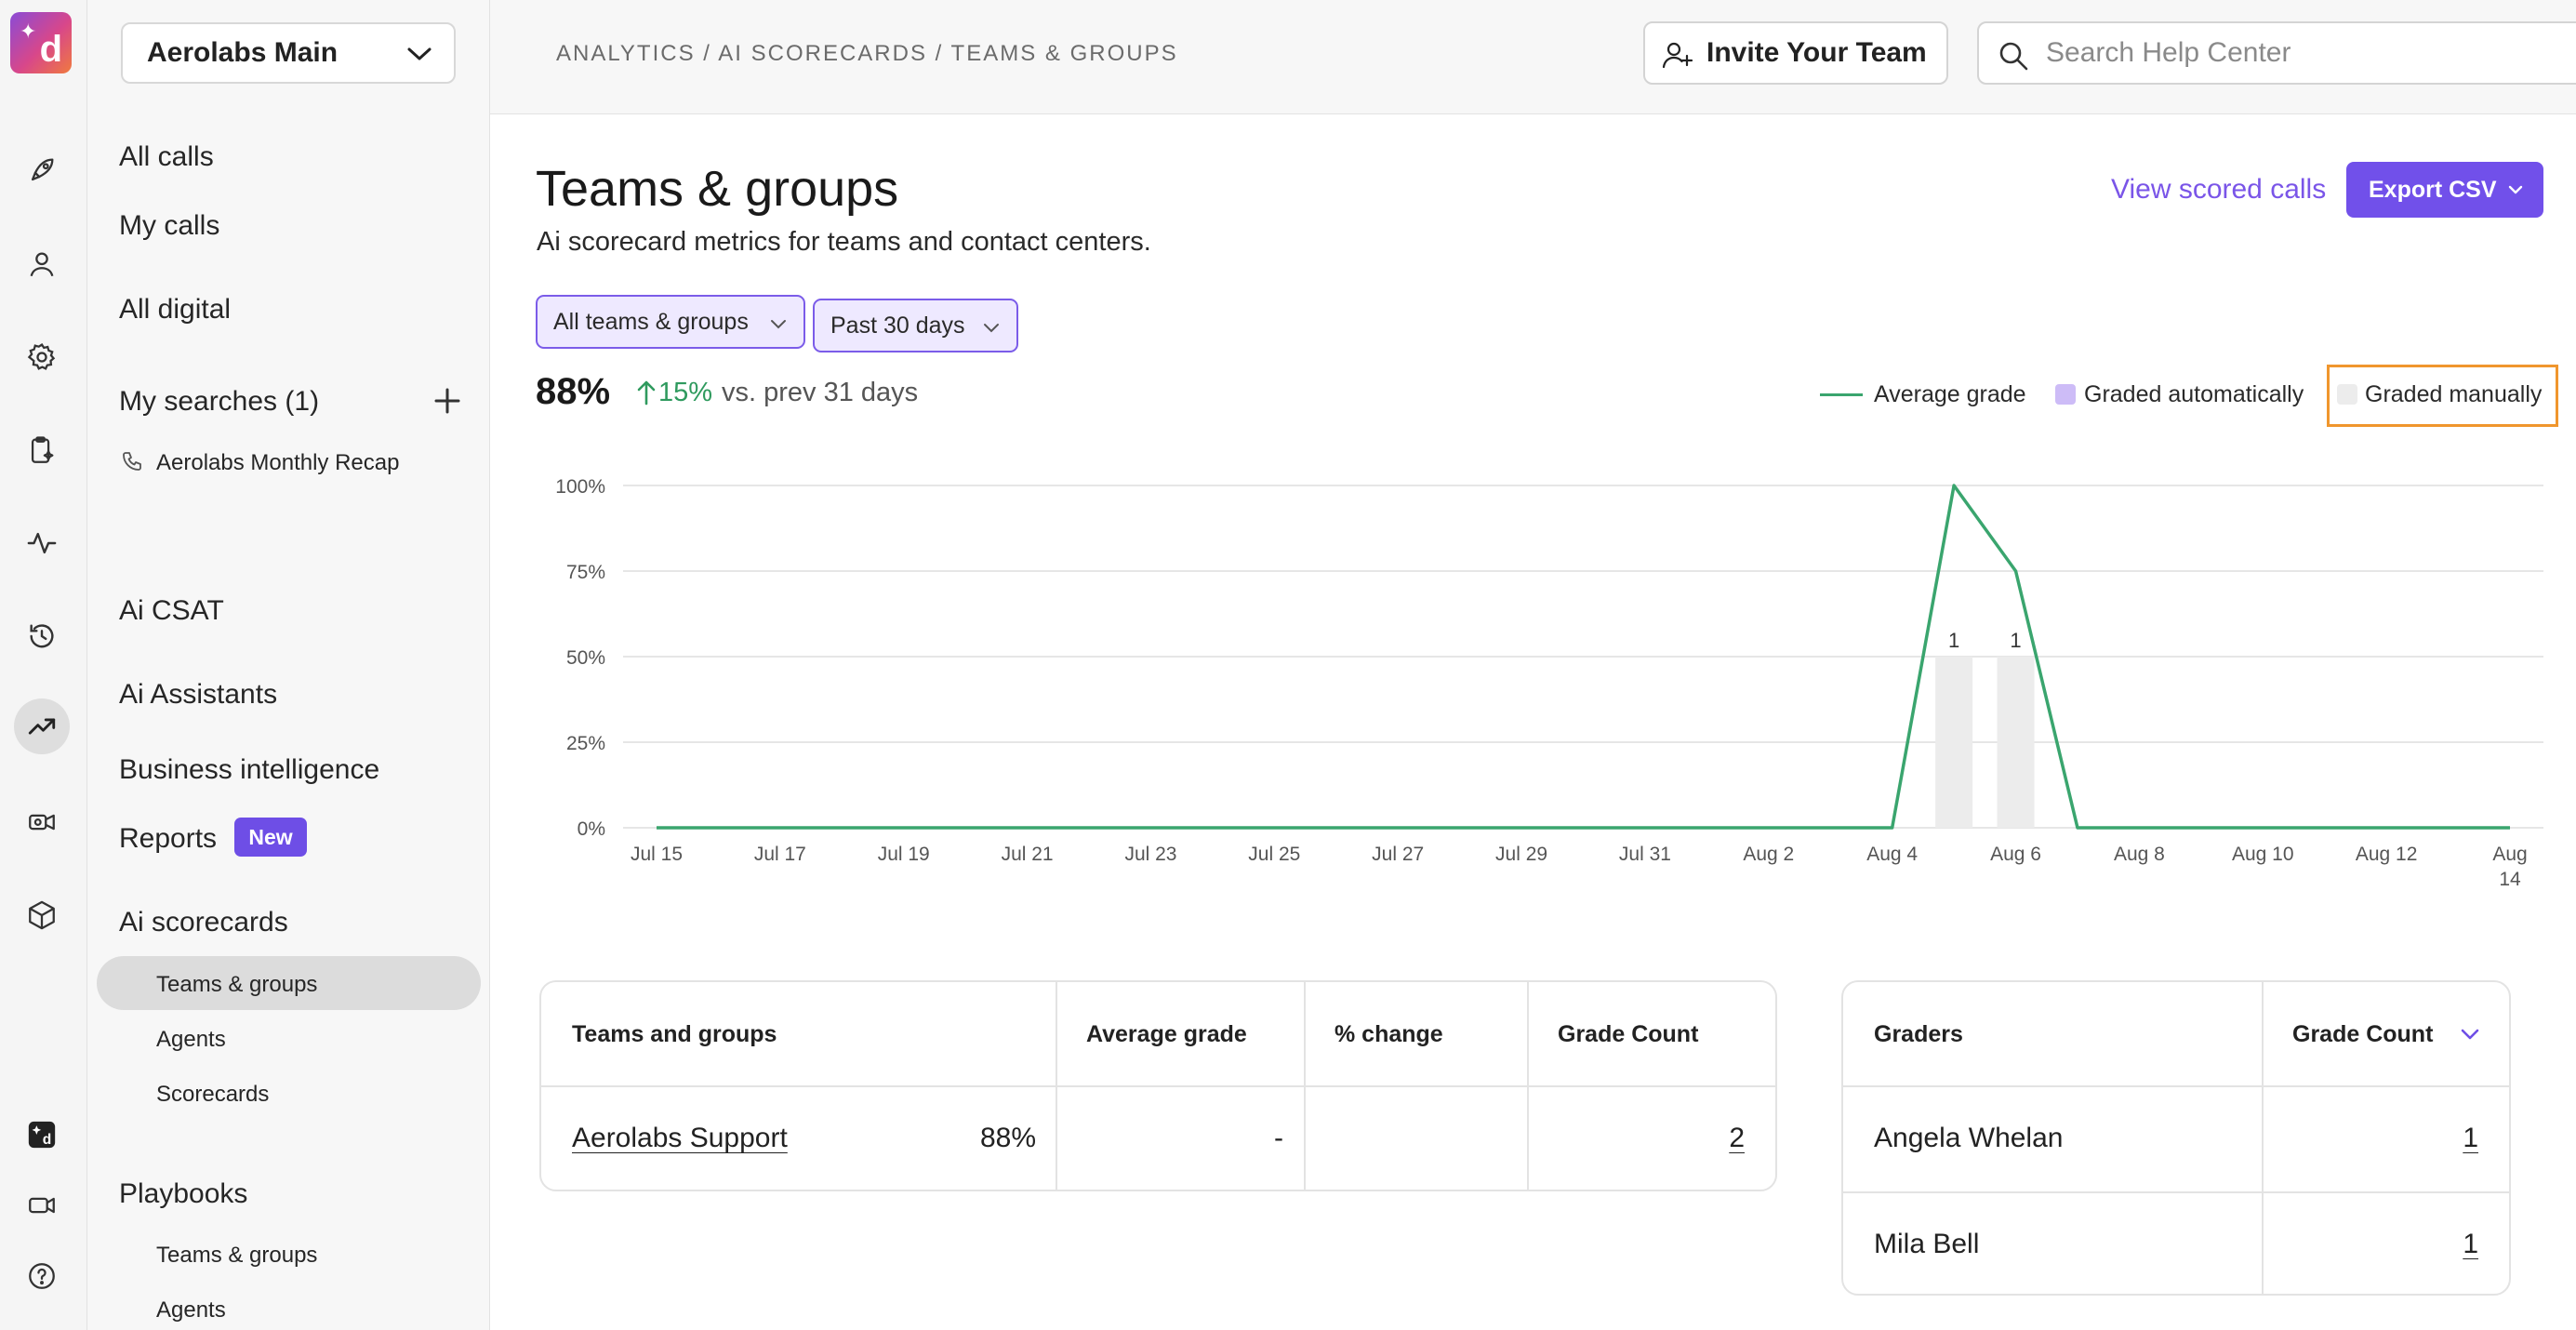 Image resolution: width=2576 pixels, height=1330 pixels. I want to click on add-search-icon, so click(447, 401).